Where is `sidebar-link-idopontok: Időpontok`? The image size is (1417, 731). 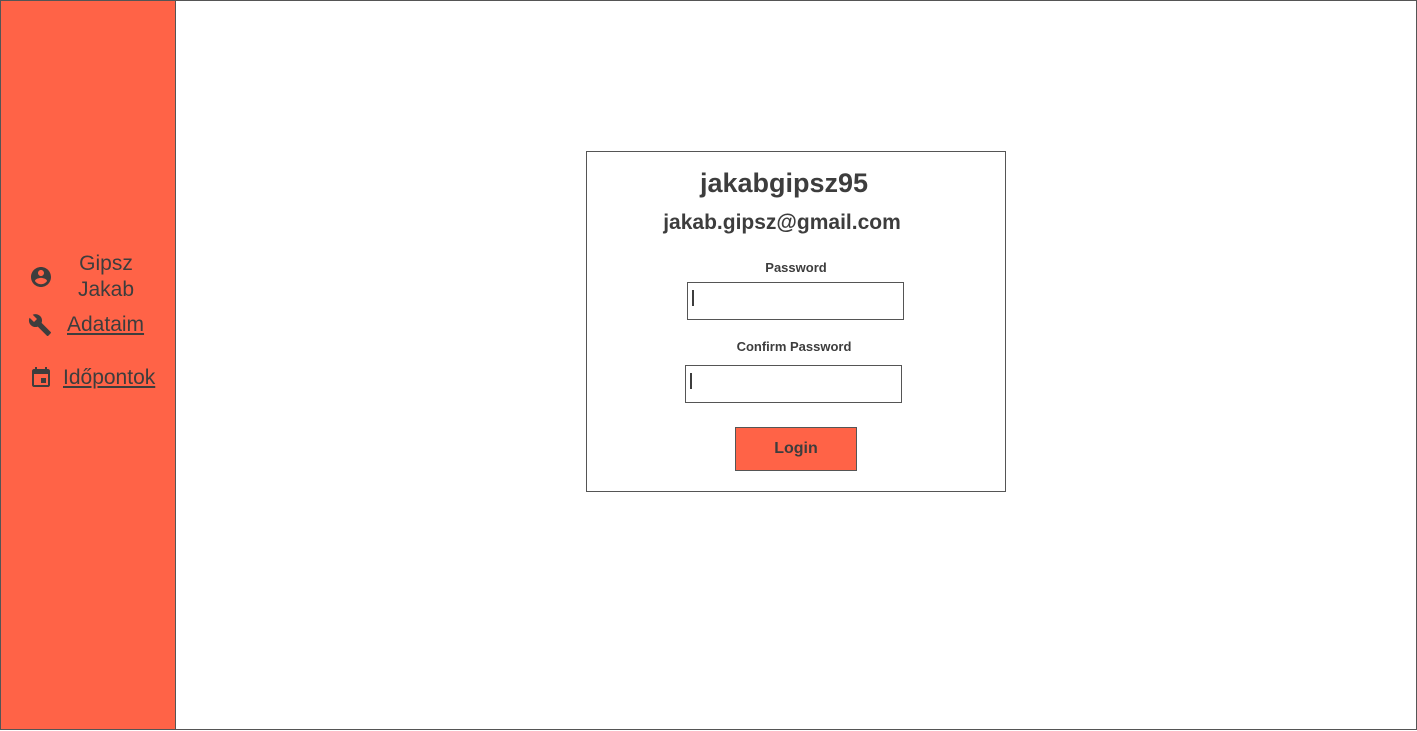
sidebar-link-idopontok: Időpontok is located at coordinates (109, 378).